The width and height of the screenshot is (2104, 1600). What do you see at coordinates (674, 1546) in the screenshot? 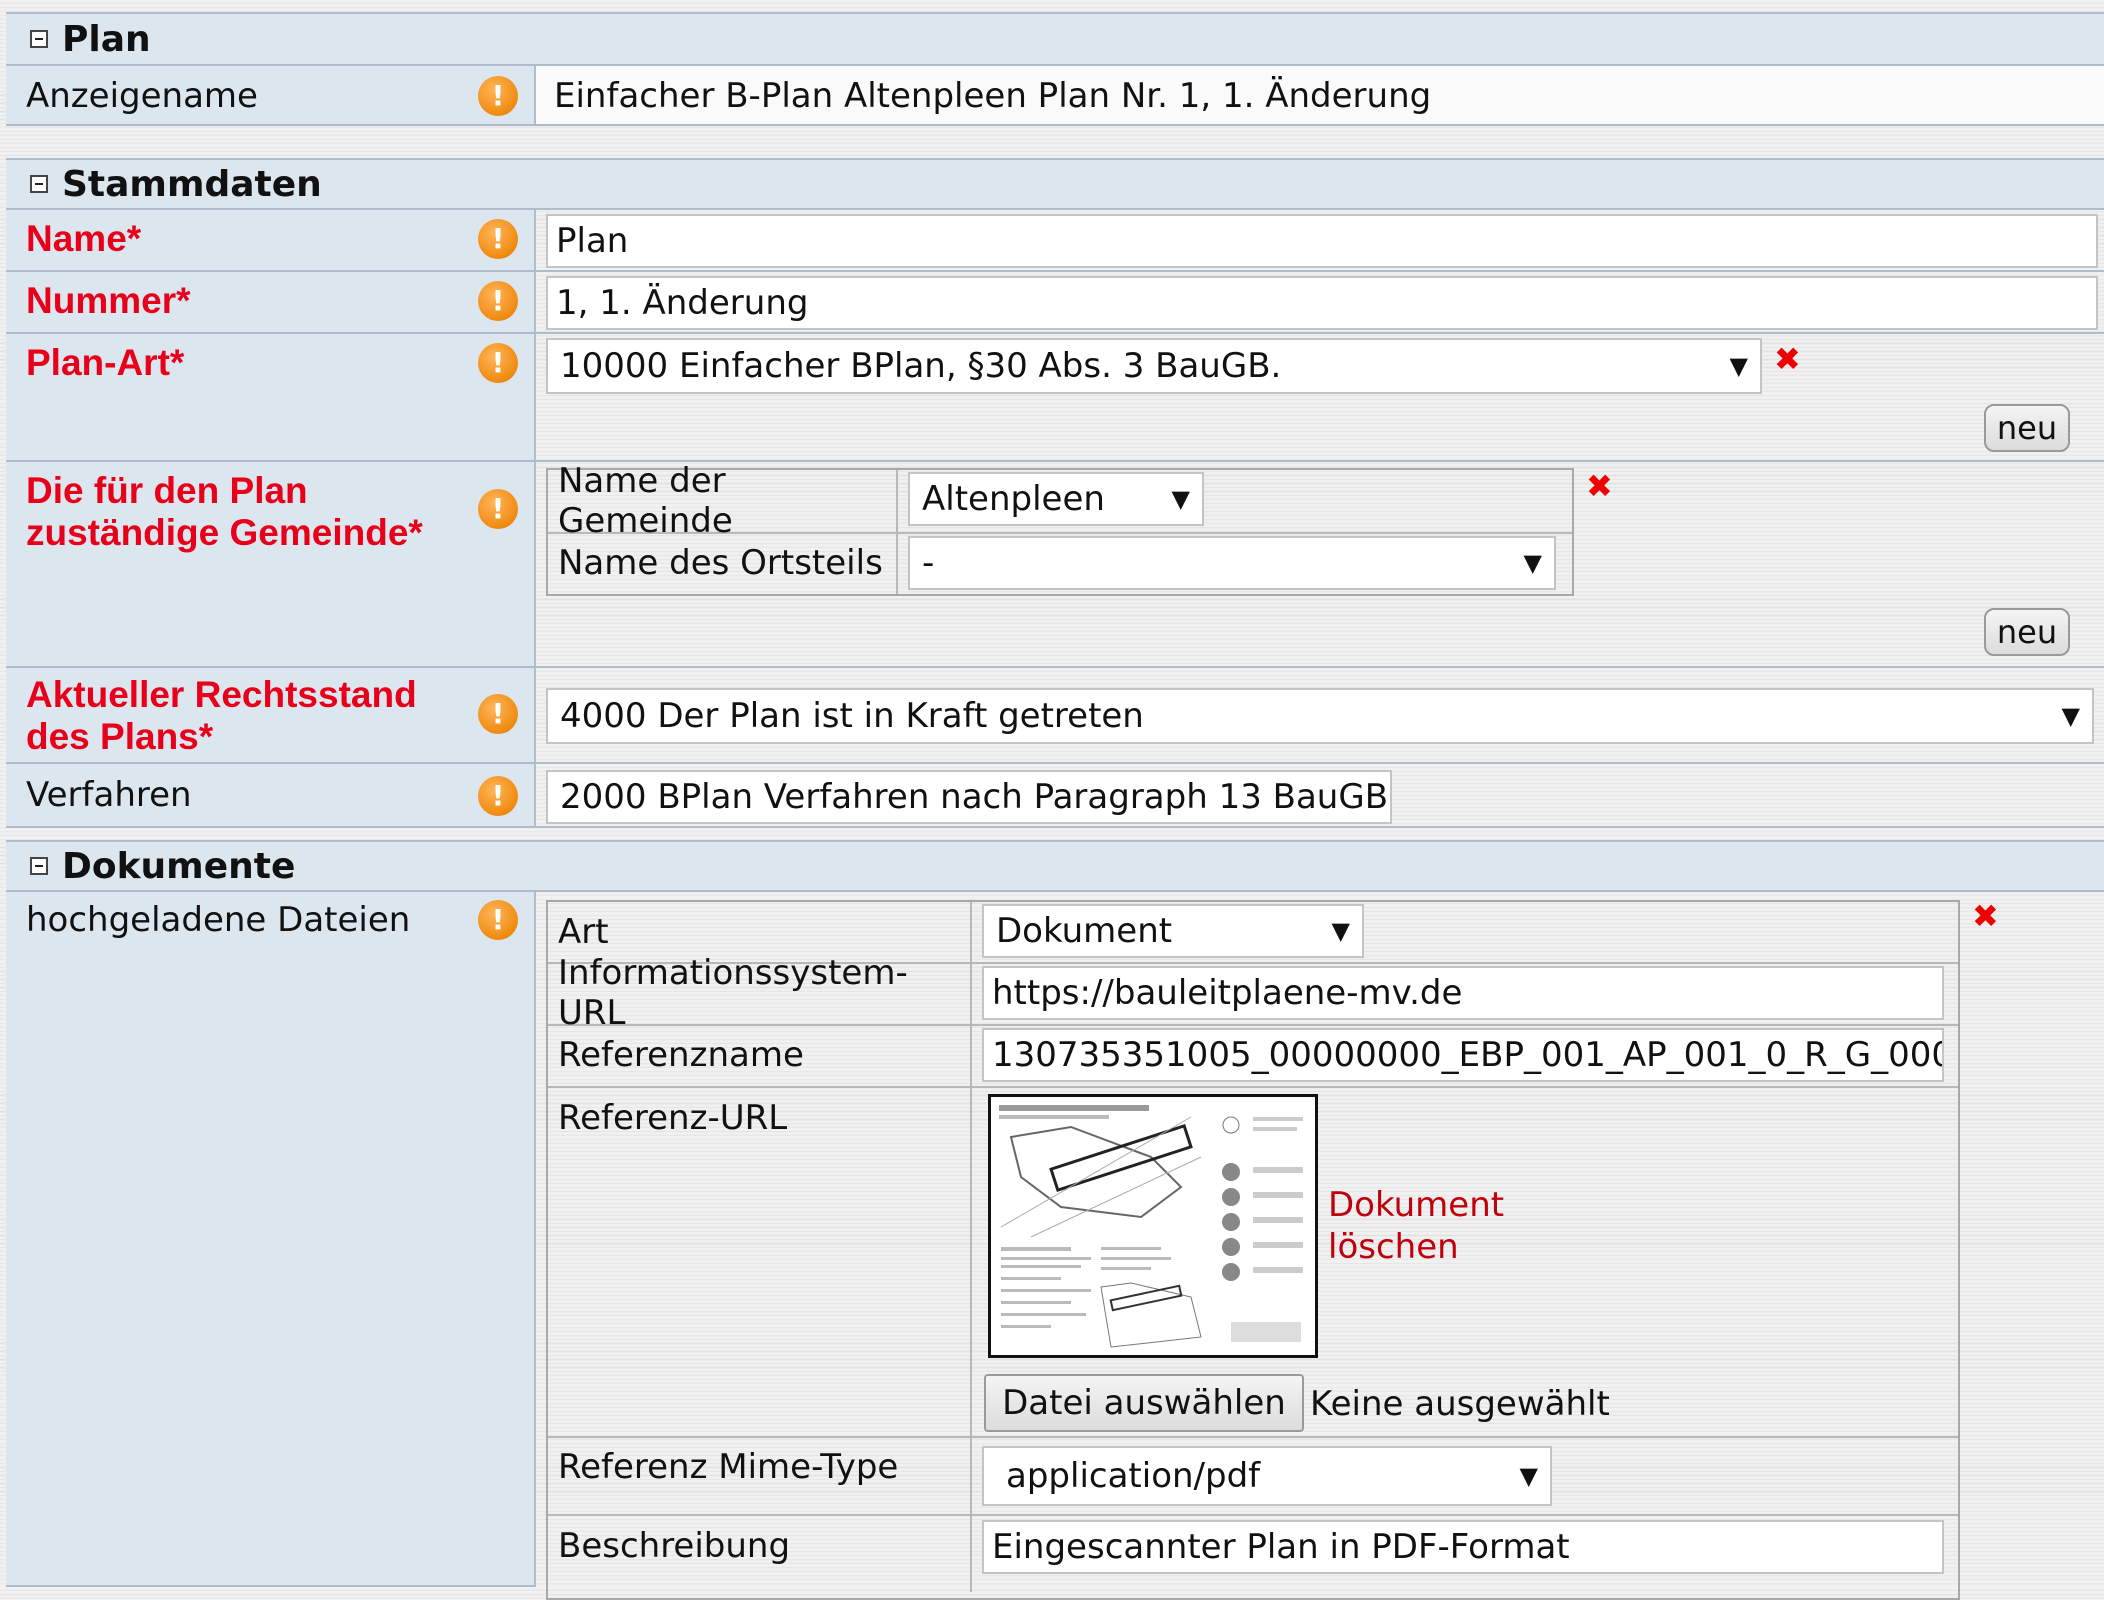
I see `beschreibung-label: Beschreibung` at bounding box center [674, 1546].